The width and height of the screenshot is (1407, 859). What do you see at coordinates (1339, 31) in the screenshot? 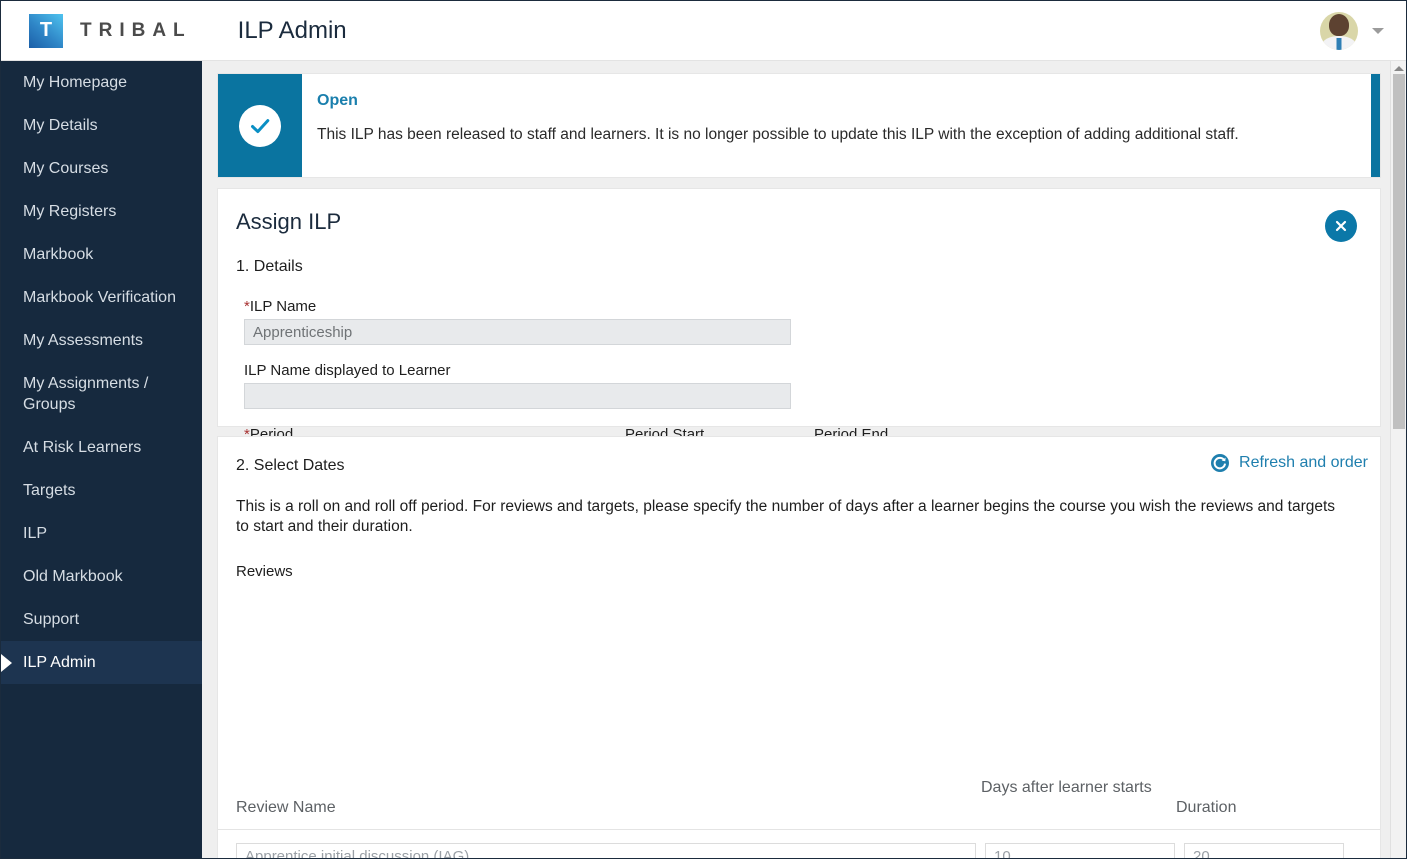
I see `avatar` at bounding box center [1339, 31].